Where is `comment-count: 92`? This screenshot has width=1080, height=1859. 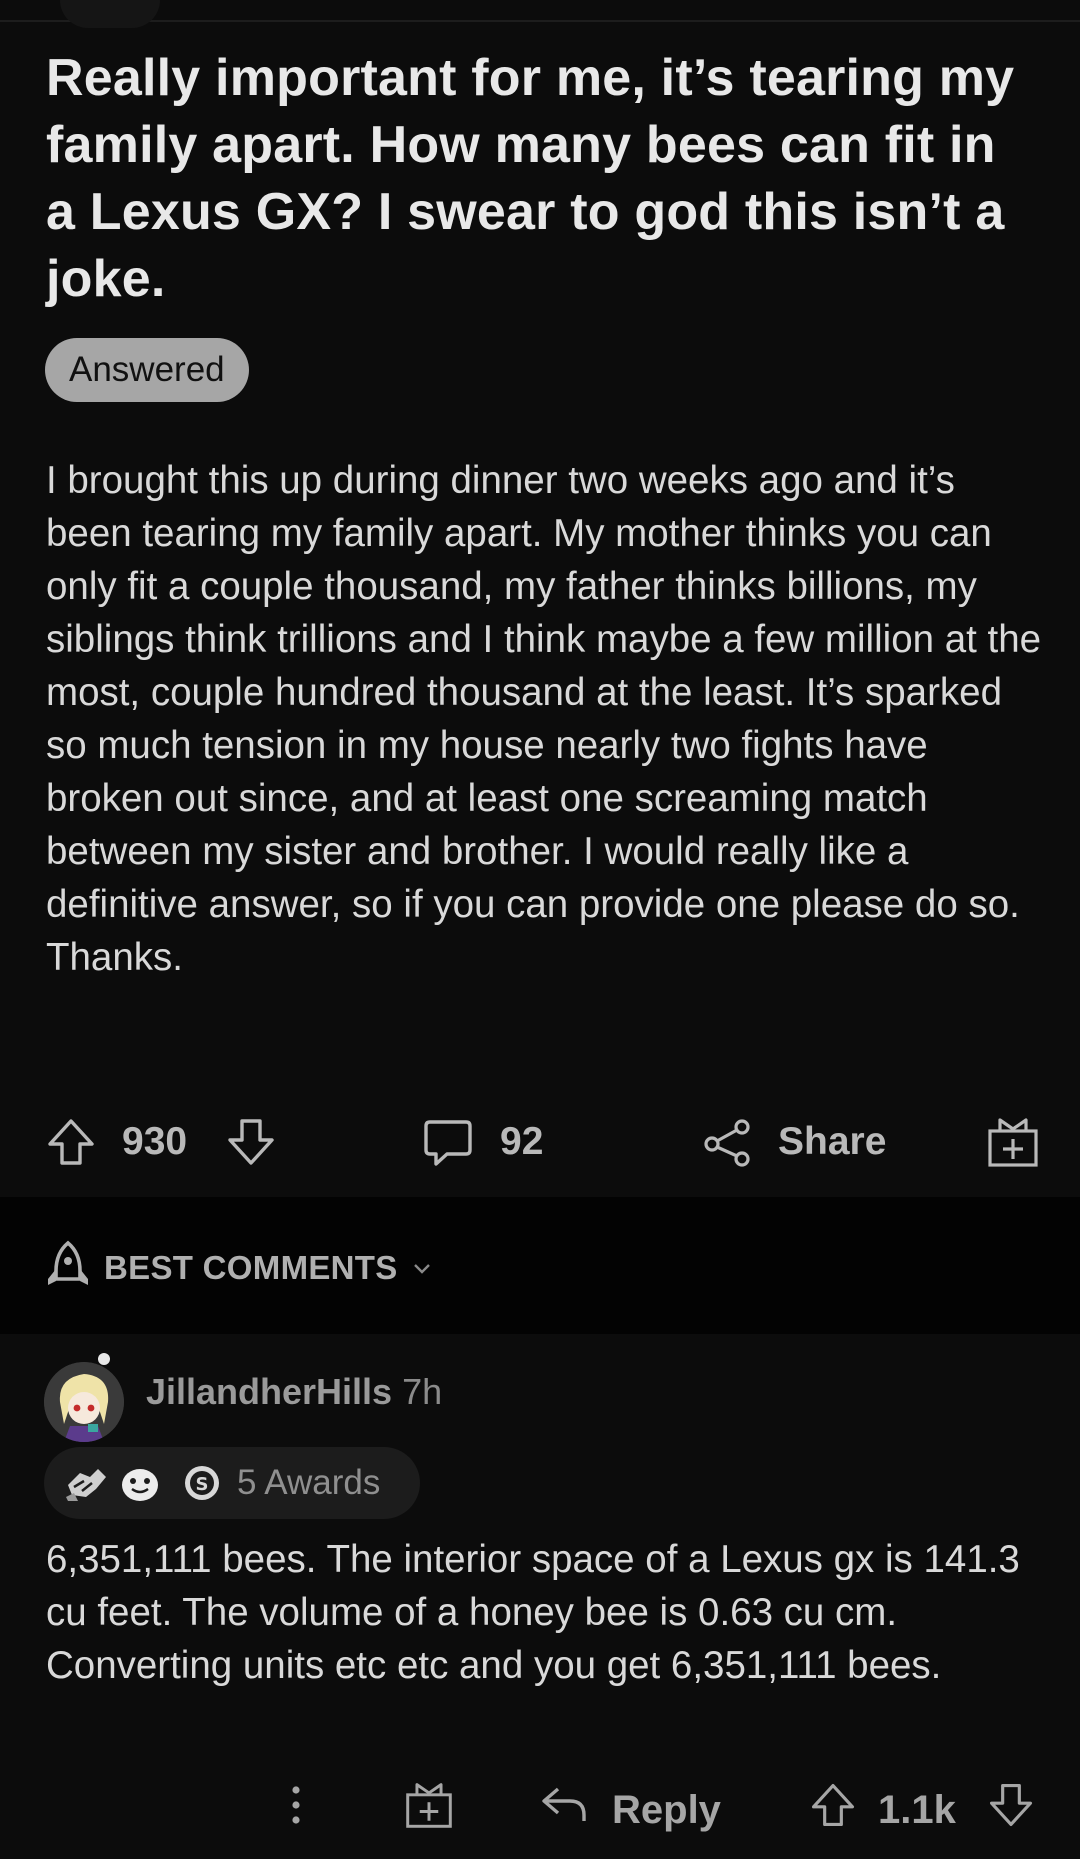
comment-count: 92 is located at coordinates (522, 1141).